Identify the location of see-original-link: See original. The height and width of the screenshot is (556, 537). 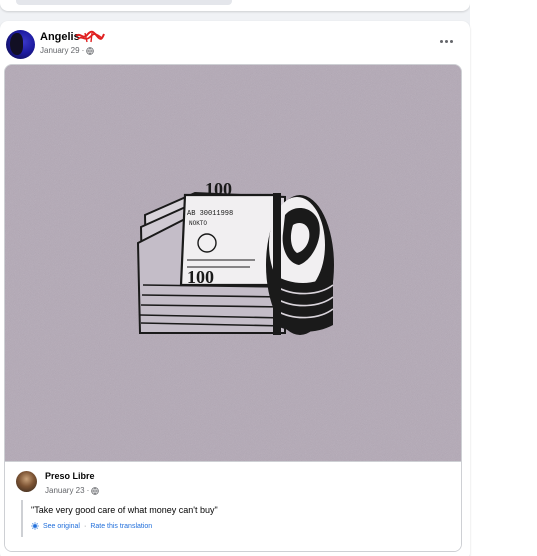
(61, 526).